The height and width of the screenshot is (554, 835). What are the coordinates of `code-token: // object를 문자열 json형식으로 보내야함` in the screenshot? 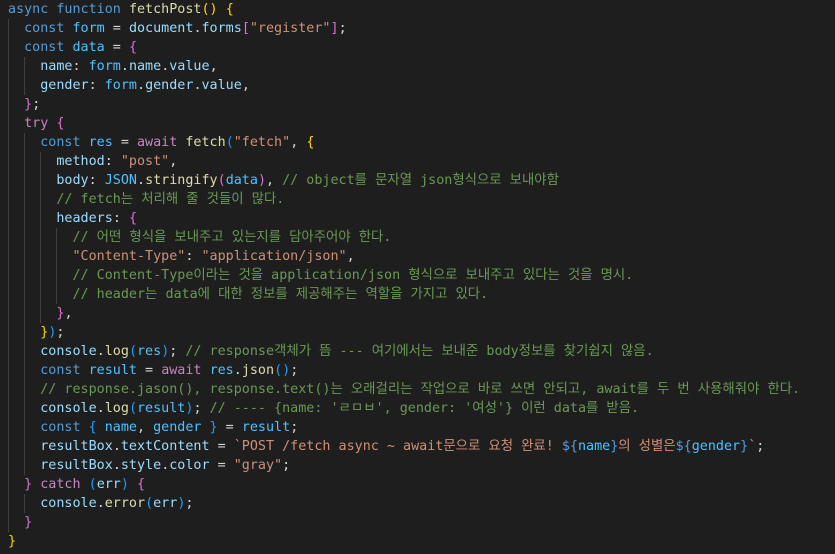 It's located at (420, 180).